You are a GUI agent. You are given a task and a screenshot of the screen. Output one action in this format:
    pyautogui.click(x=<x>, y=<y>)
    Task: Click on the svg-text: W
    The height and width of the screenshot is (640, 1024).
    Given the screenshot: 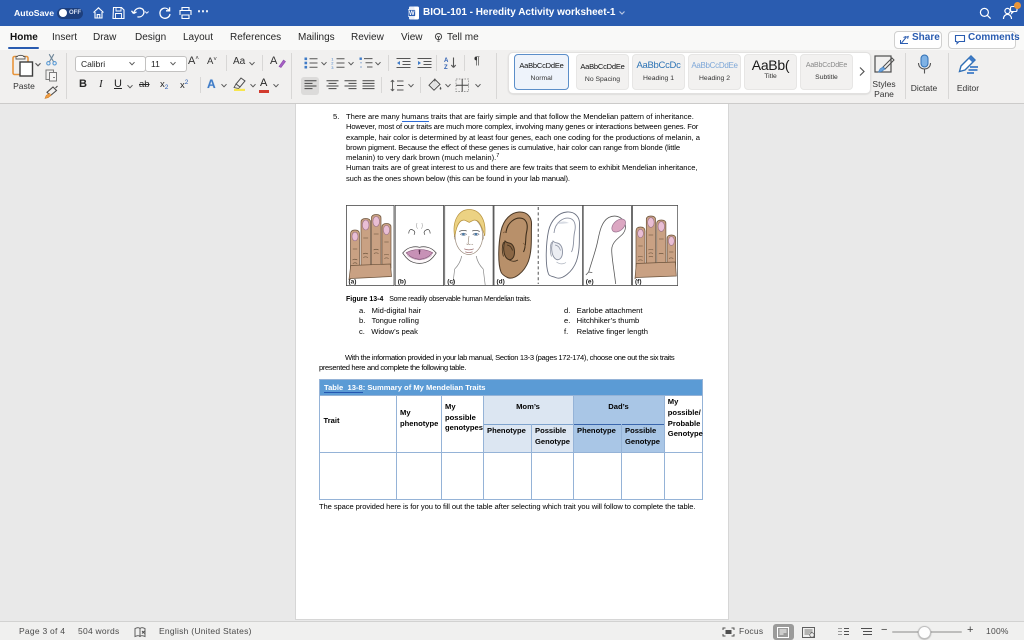 What is the action you would take?
    pyautogui.click(x=412, y=14)
    